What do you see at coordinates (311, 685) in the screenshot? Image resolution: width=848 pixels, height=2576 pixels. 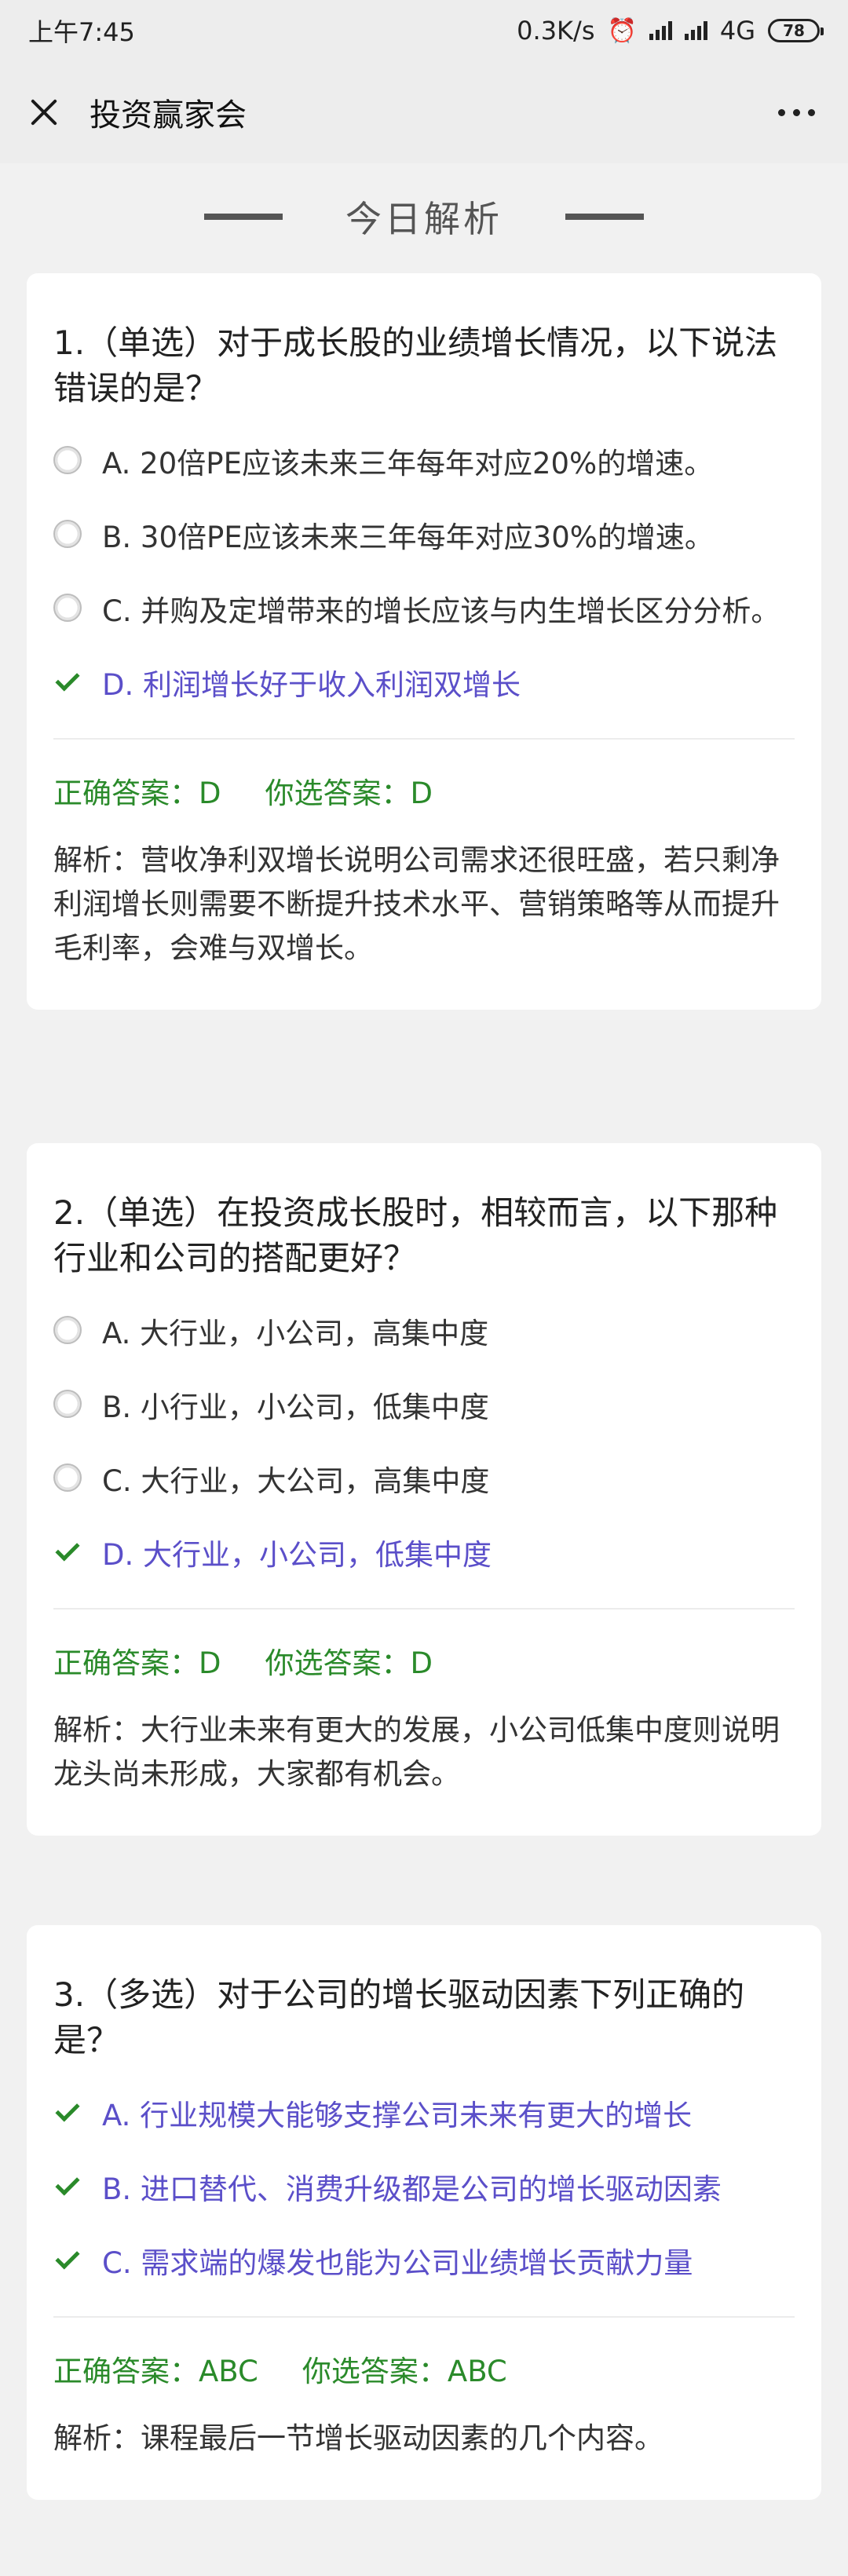 I see `option-label: D. 利润增长好于收入利润双增长` at bounding box center [311, 685].